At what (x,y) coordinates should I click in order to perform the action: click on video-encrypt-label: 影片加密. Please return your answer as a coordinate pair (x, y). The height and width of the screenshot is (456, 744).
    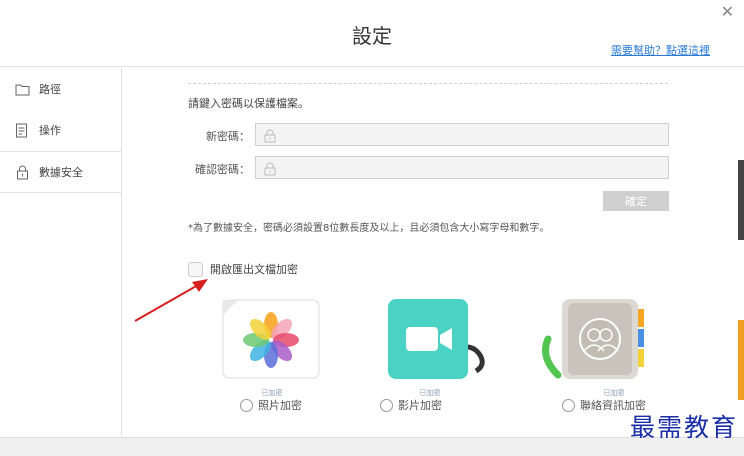
    Looking at the image, I should click on (420, 405).